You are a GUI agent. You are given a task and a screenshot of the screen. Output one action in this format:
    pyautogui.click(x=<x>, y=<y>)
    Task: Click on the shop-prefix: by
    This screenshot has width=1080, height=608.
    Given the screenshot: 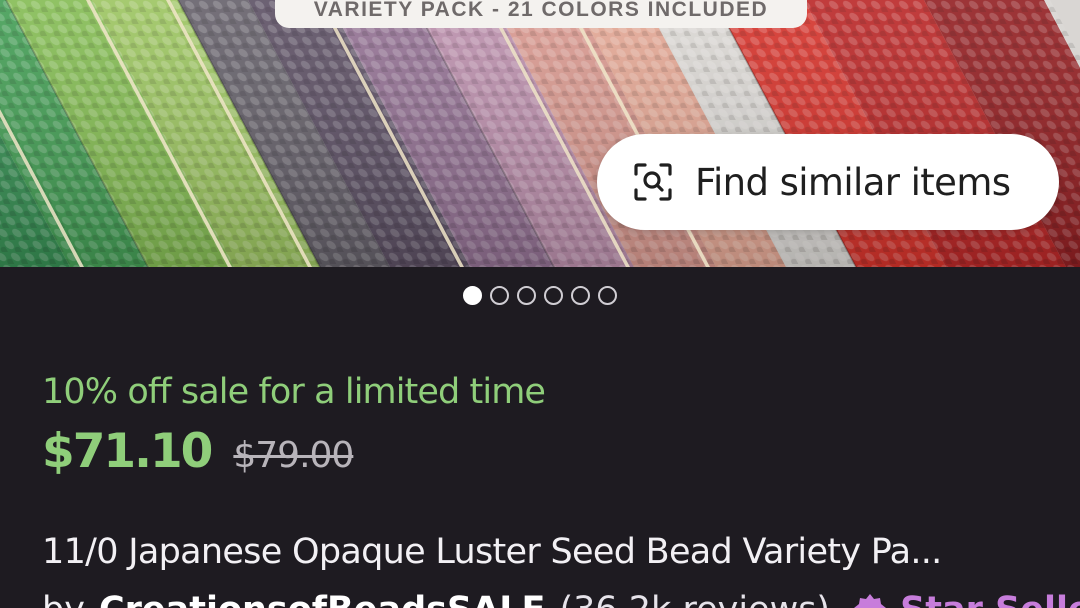 What is the action you would take?
    pyautogui.click(x=63, y=599)
    